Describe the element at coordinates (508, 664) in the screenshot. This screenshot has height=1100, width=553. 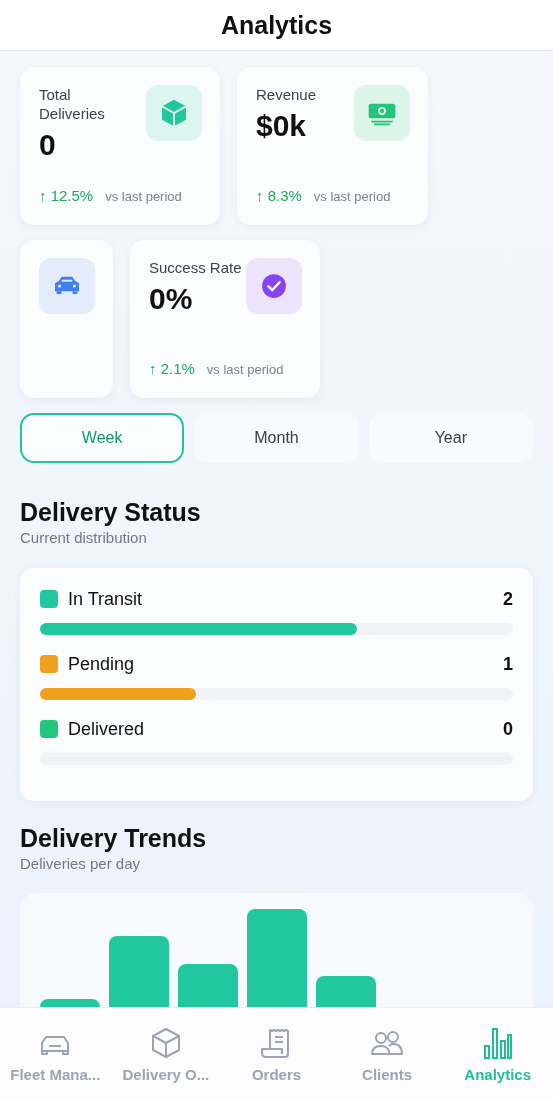
I see `status-count: 1` at that location.